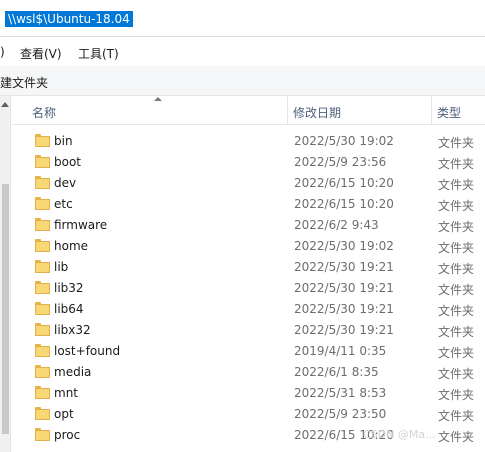  I want to click on file-name: proc, so click(67, 435).